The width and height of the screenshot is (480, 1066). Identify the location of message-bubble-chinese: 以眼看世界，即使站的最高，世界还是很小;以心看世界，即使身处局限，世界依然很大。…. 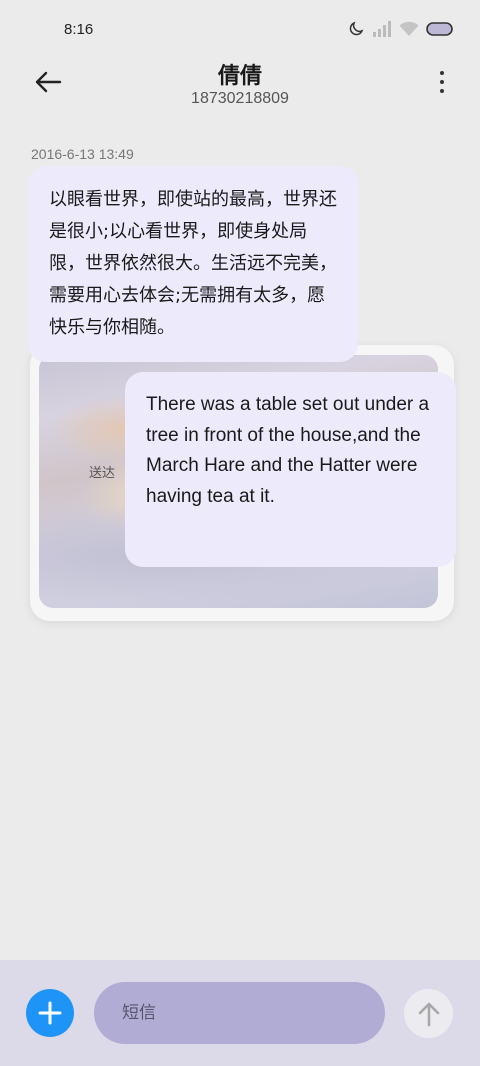
(193, 264).